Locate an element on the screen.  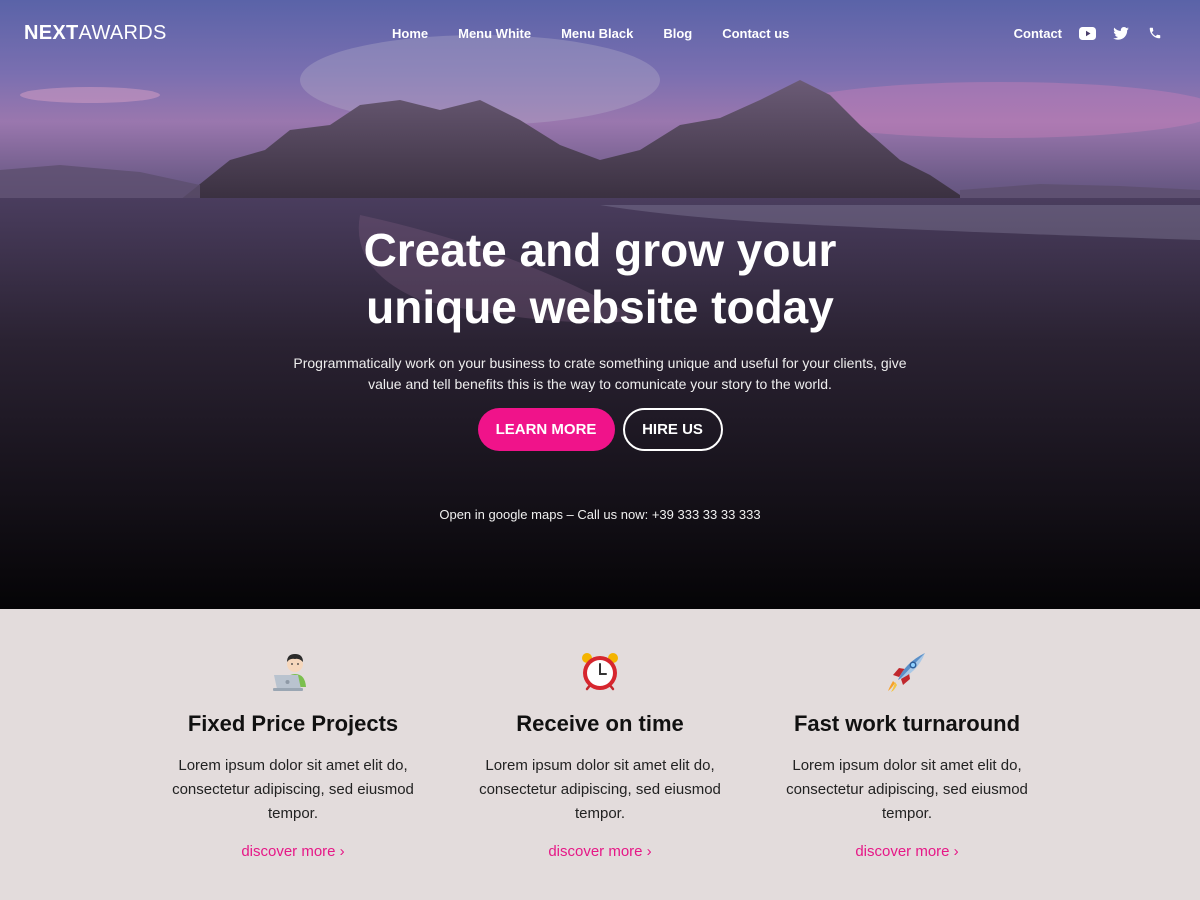
alarm-clock-icon is located at coordinates (600, 672).